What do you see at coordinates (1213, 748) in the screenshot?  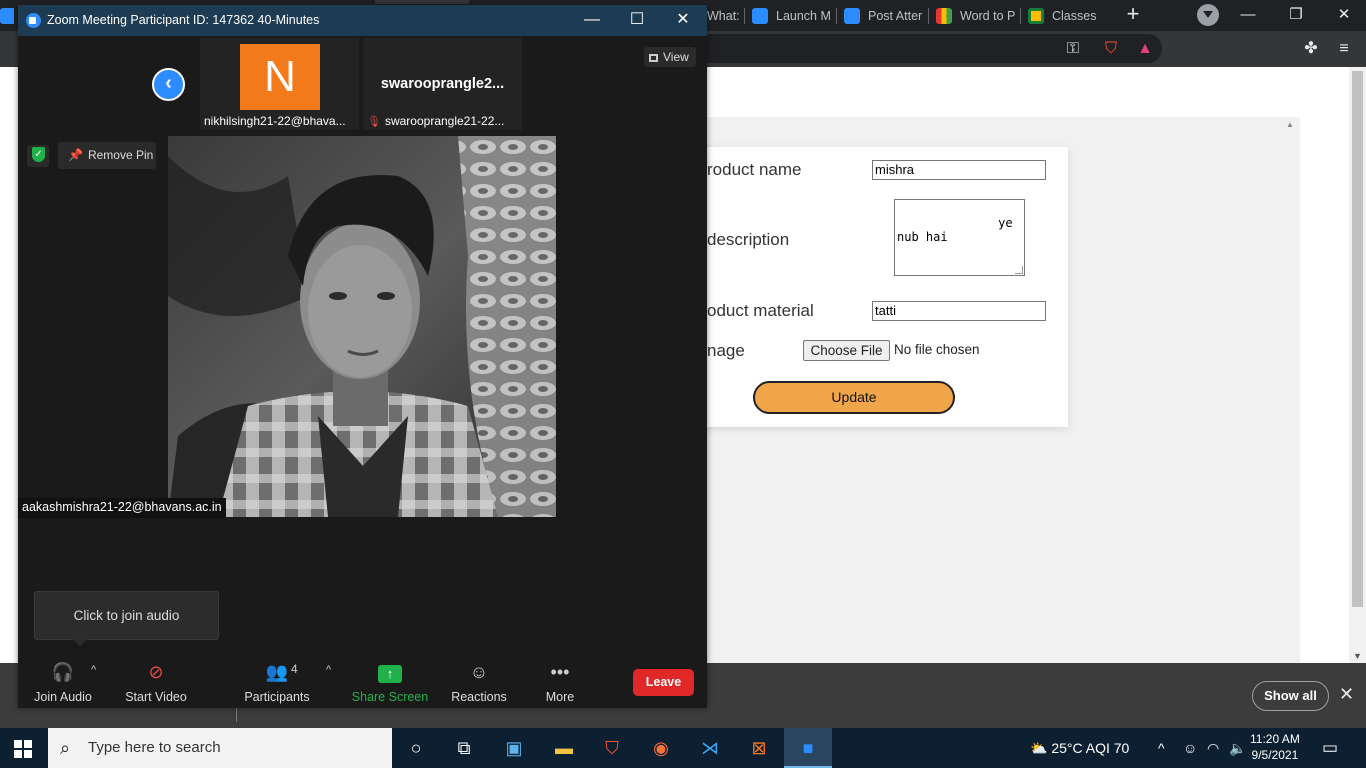 I see `wifi-icon: ◠` at bounding box center [1213, 748].